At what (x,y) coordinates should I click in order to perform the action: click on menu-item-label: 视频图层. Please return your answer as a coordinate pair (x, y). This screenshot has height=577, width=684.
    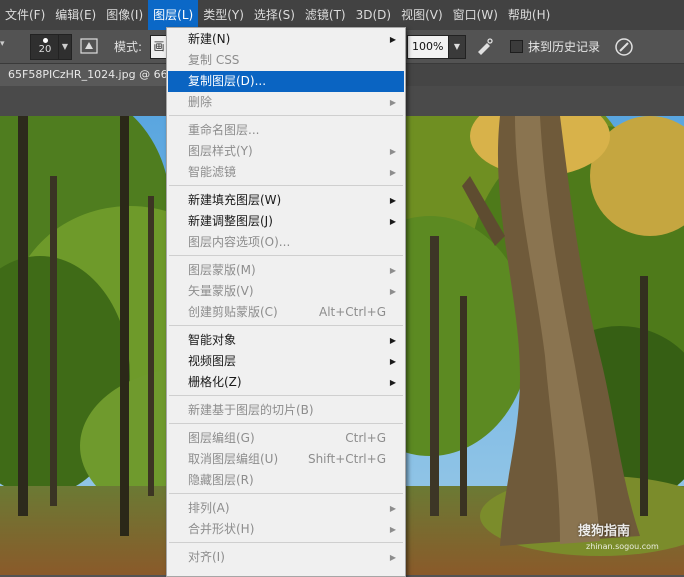
    Looking at the image, I should click on (212, 361).